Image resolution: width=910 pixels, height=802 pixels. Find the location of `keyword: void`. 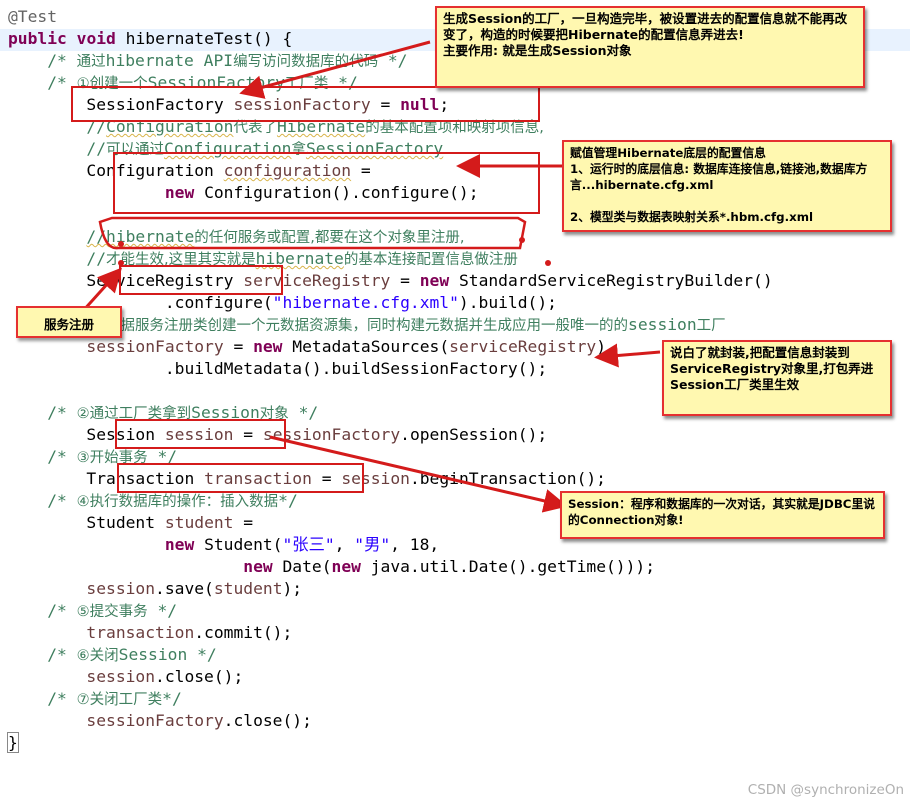

keyword: void is located at coordinates (96, 38).